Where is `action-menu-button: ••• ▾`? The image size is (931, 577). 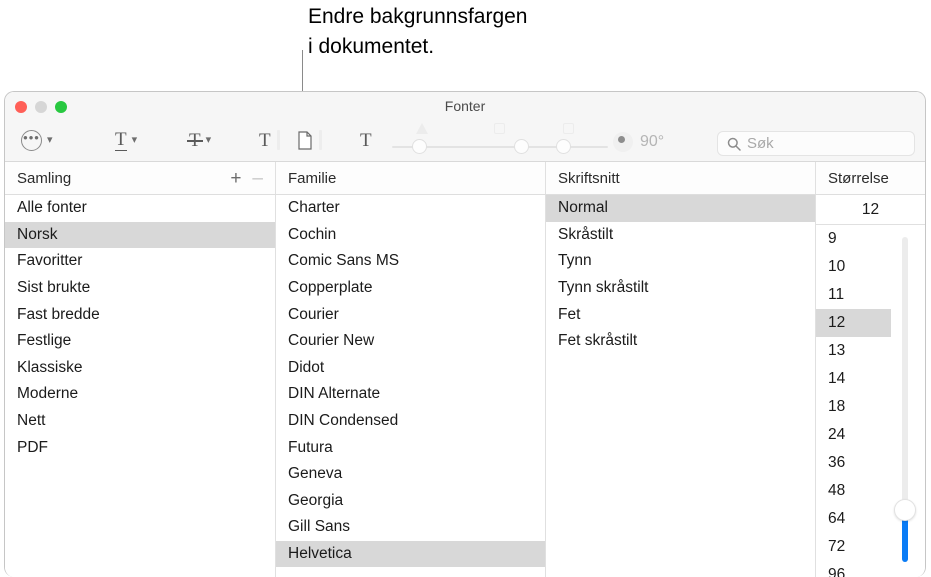
action-menu-button: ••• ▾ is located at coordinates (37, 140).